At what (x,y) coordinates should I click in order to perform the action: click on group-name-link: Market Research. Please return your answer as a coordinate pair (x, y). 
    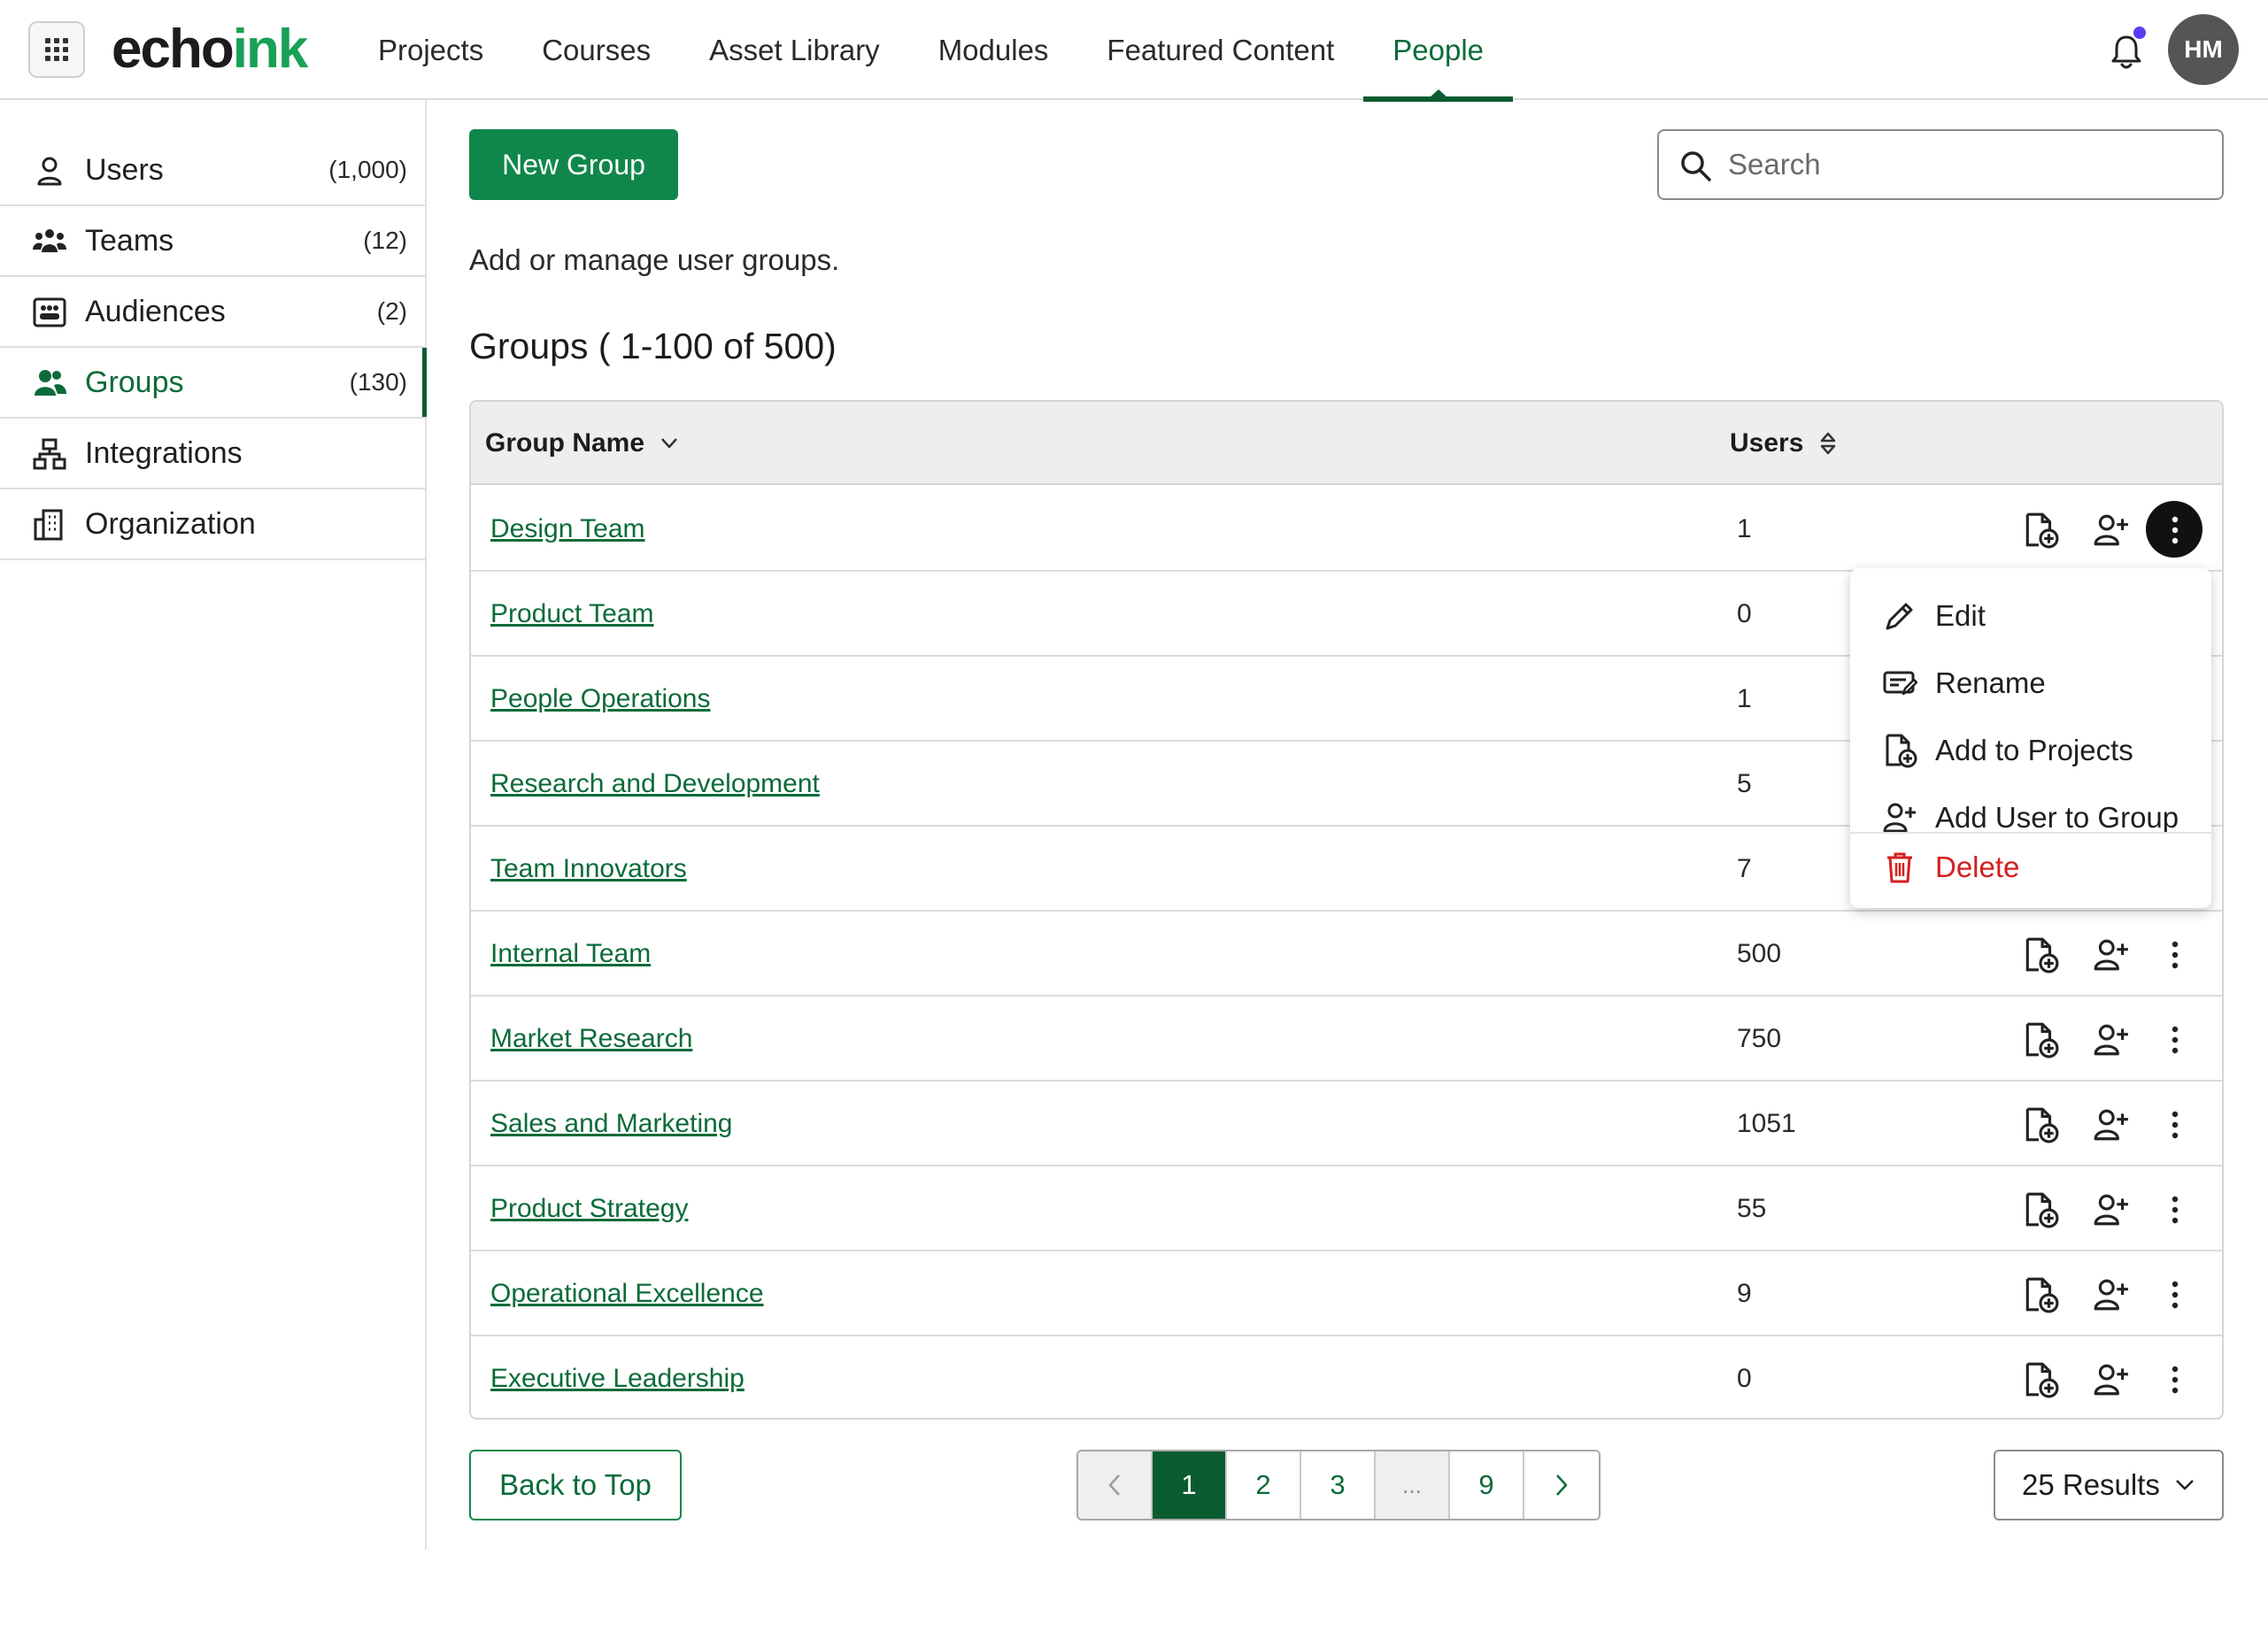
    Looking at the image, I should click on (591, 1039).